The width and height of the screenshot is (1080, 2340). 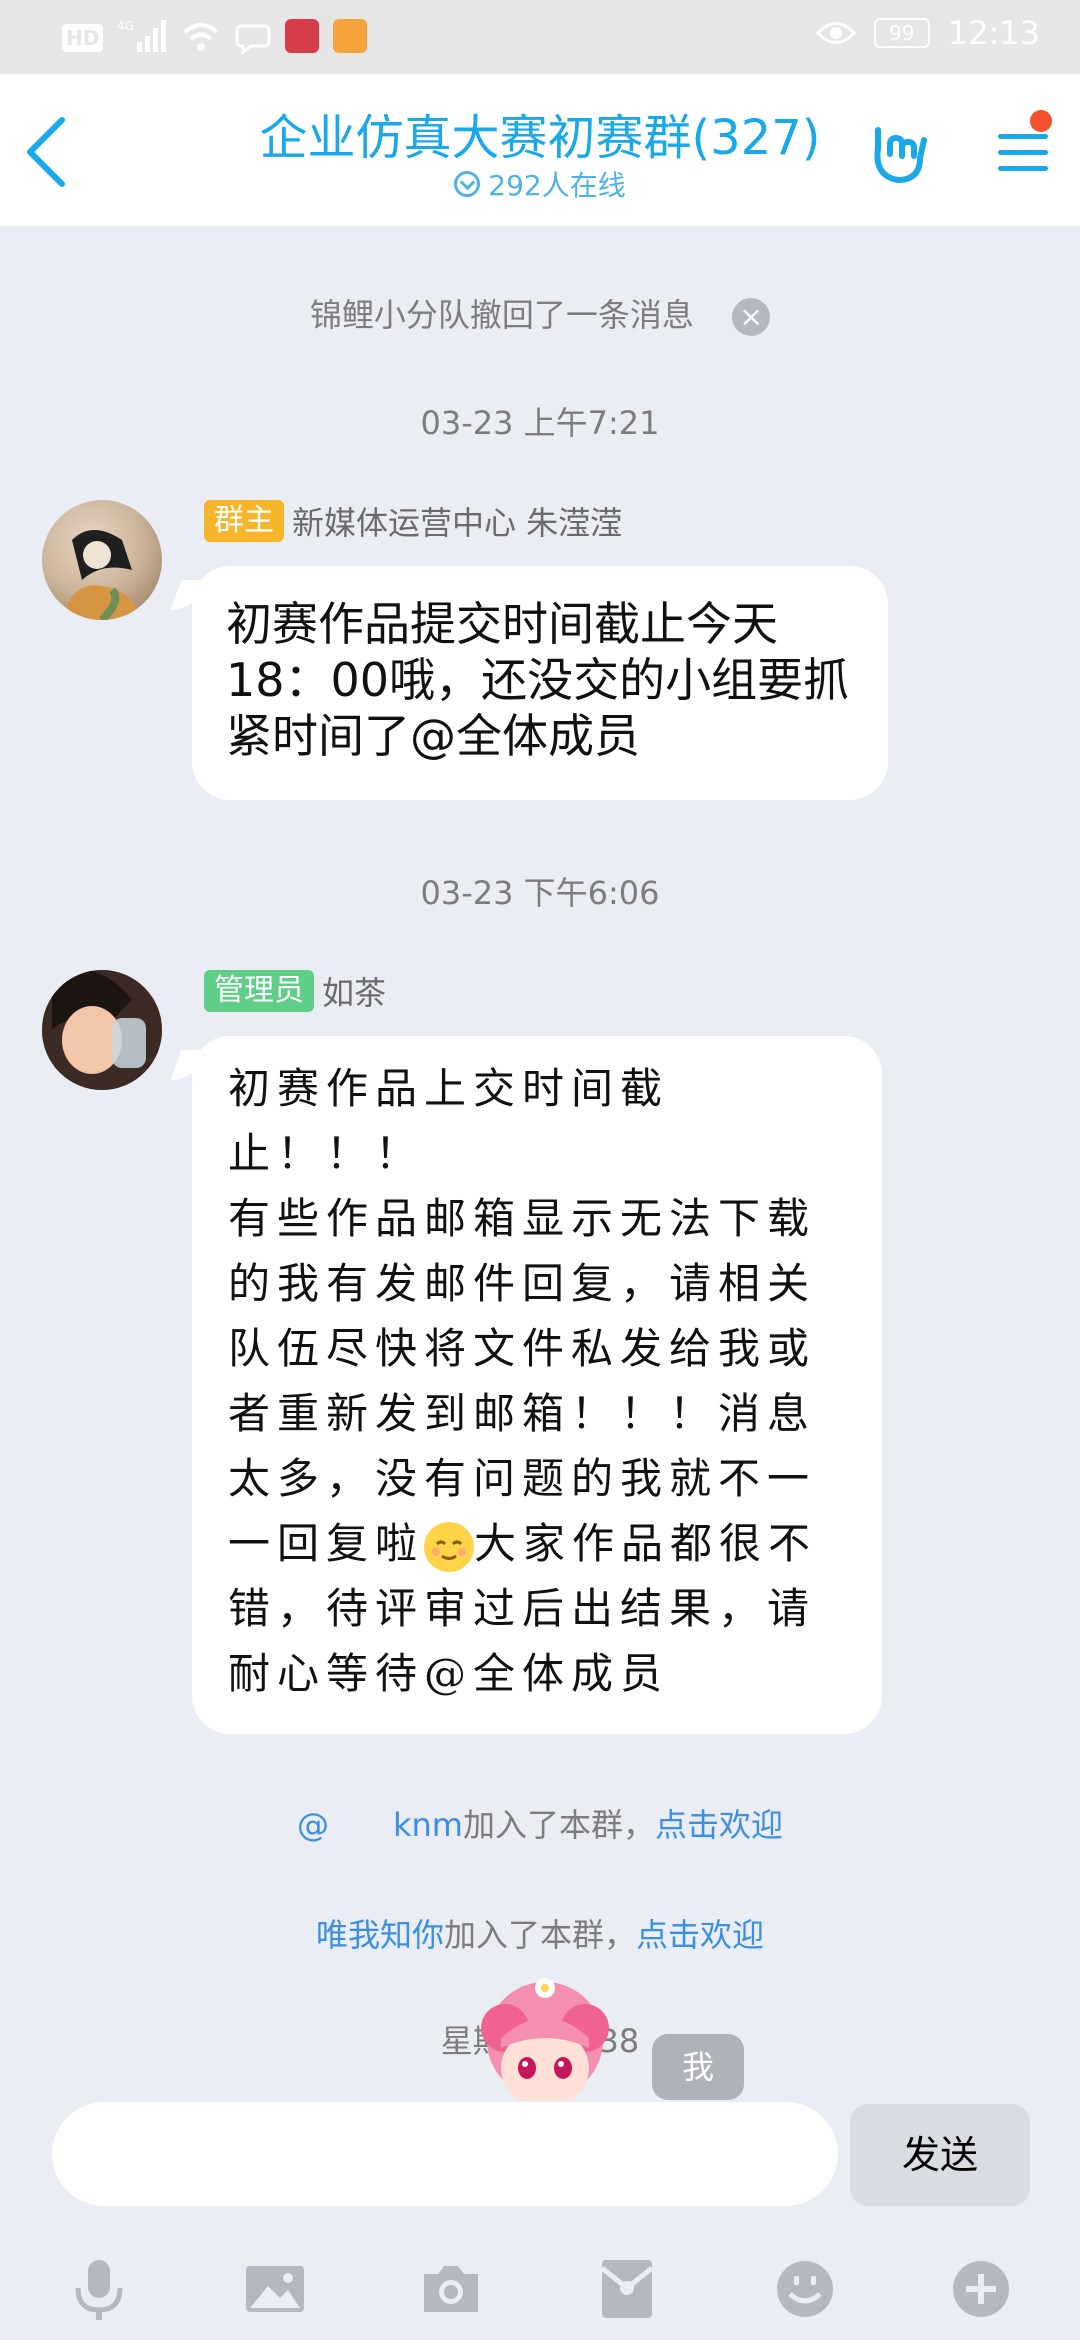 What do you see at coordinates (259, 991) in the screenshot?
I see `admin-badge: 管理员` at bounding box center [259, 991].